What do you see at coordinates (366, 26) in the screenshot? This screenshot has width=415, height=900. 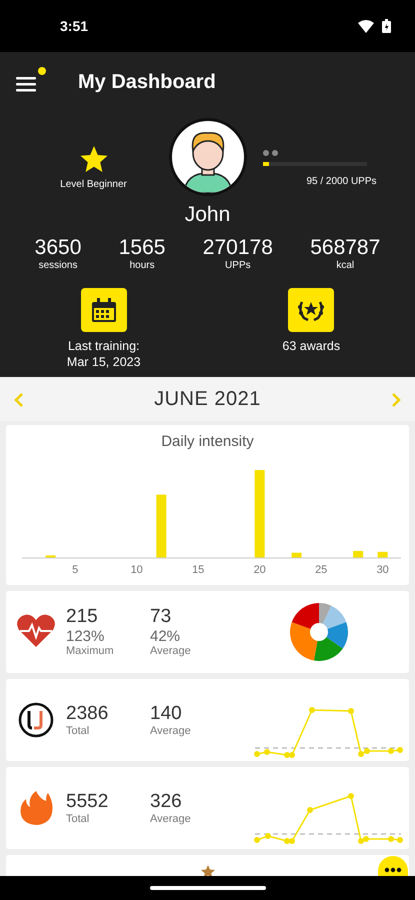 I see `wifi-icon` at bounding box center [366, 26].